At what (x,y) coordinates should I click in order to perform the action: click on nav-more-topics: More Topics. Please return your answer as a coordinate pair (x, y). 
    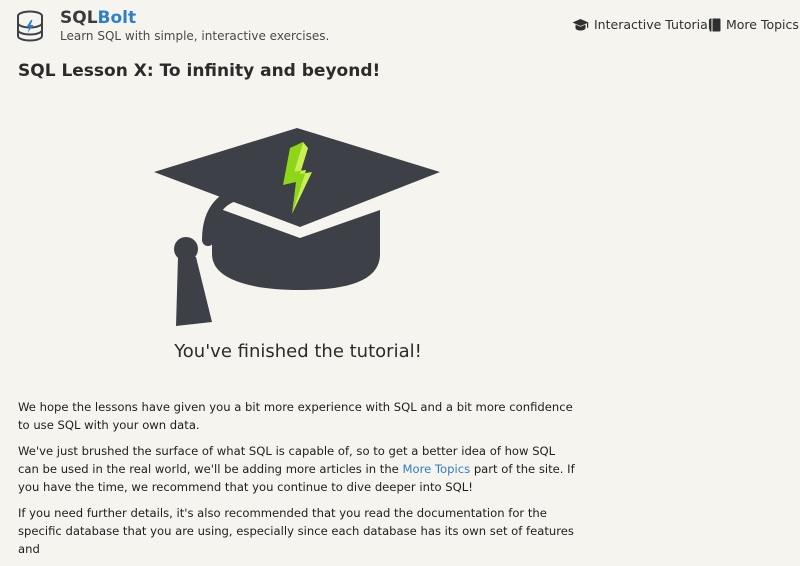
    Looking at the image, I should click on (754, 25).